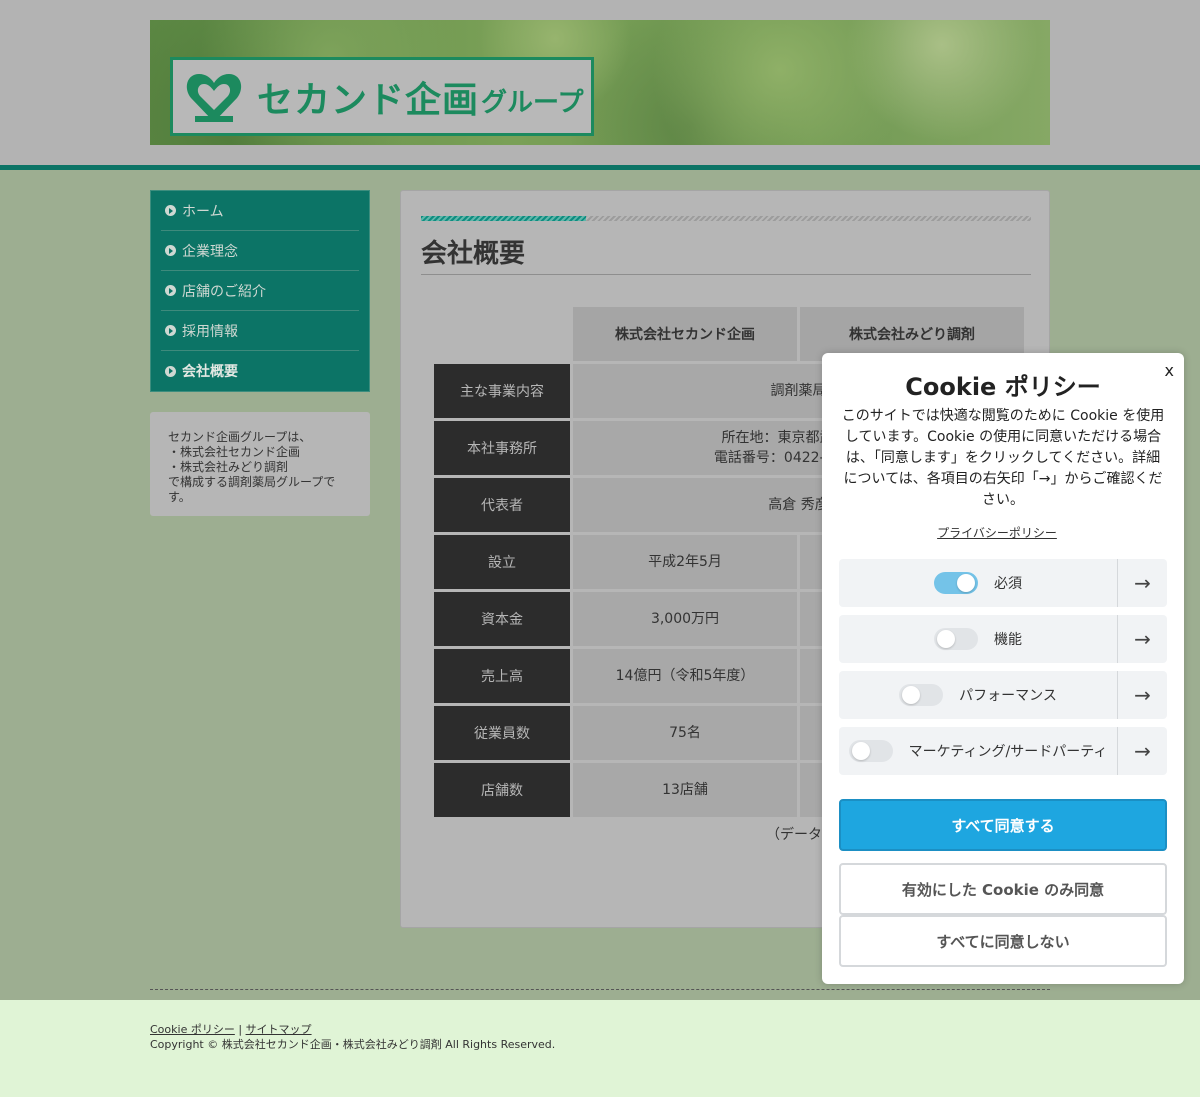 The image size is (1200, 1097). What do you see at coordinates (1008, 696) in the screenshot?
I see `category-label: パフォーマンス` at bounding box center [1008, 696].